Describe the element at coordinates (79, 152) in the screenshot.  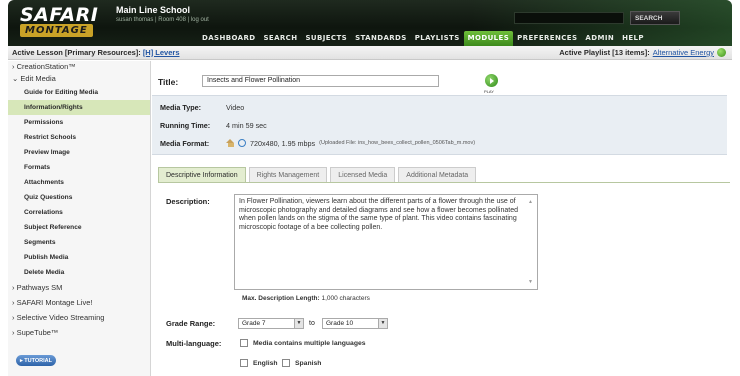
I see `sidebar-item-preview-image: Preview Image` at that location.